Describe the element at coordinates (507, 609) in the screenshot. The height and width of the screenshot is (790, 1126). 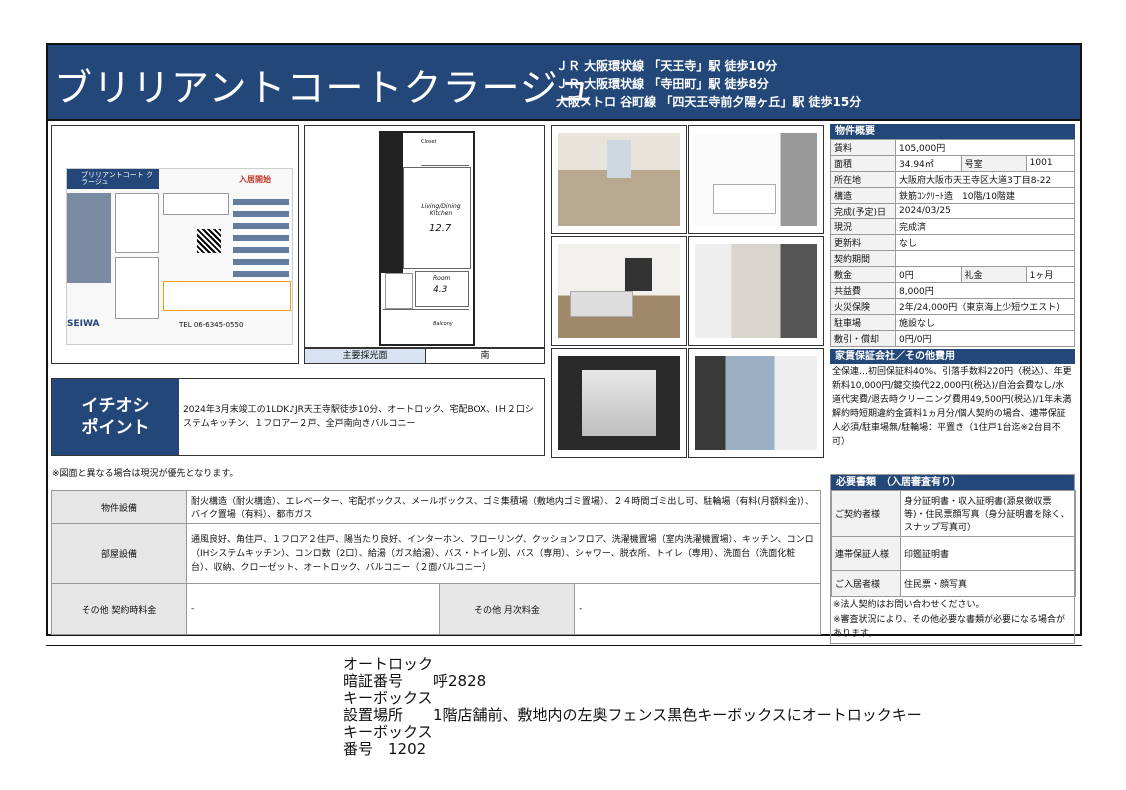
I see `other-monthly-fee-label: その他 月次料金` at that location.